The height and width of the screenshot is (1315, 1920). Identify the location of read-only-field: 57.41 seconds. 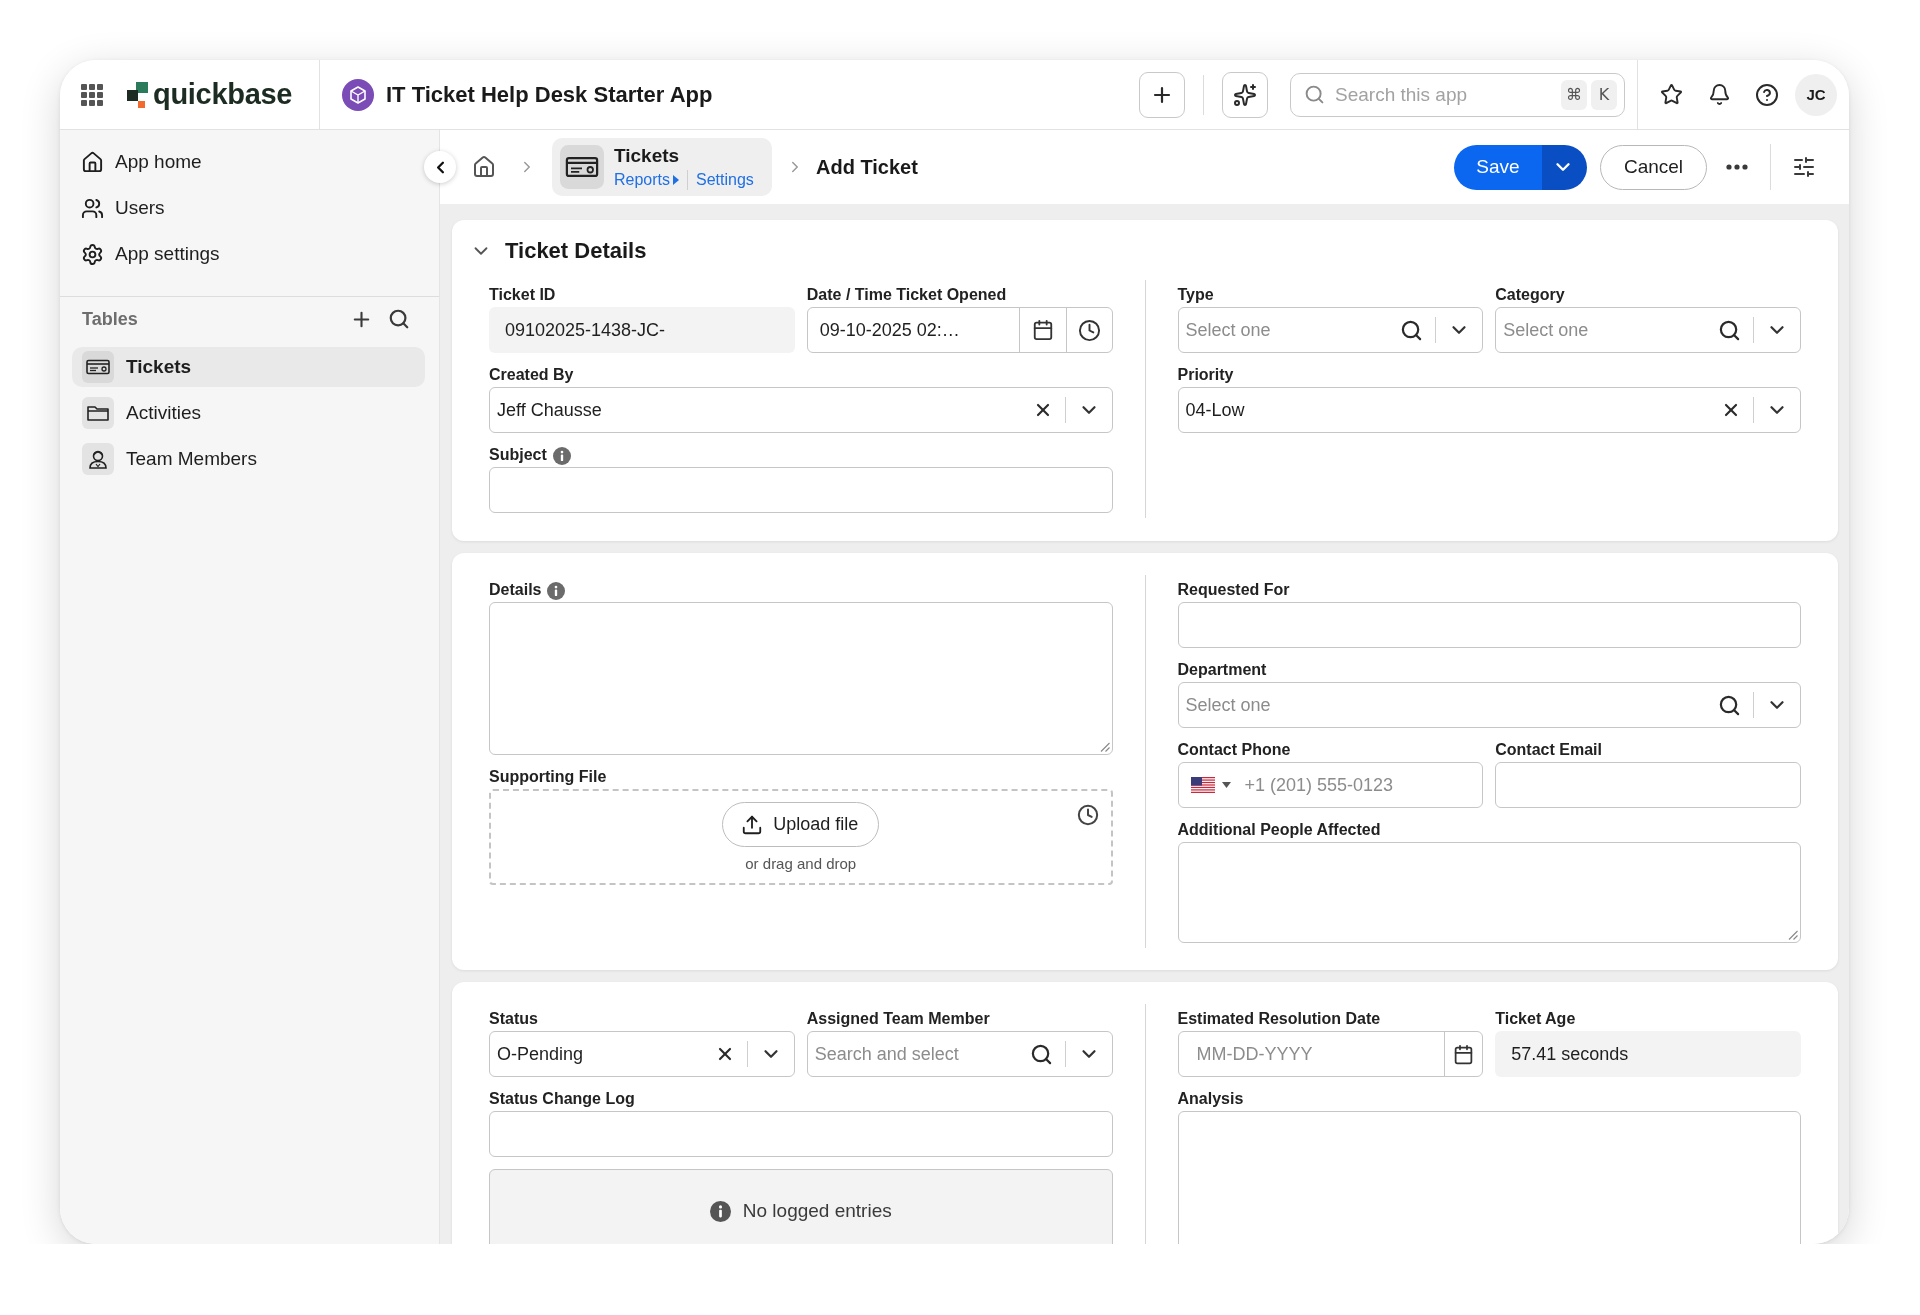
(1648, 1054).